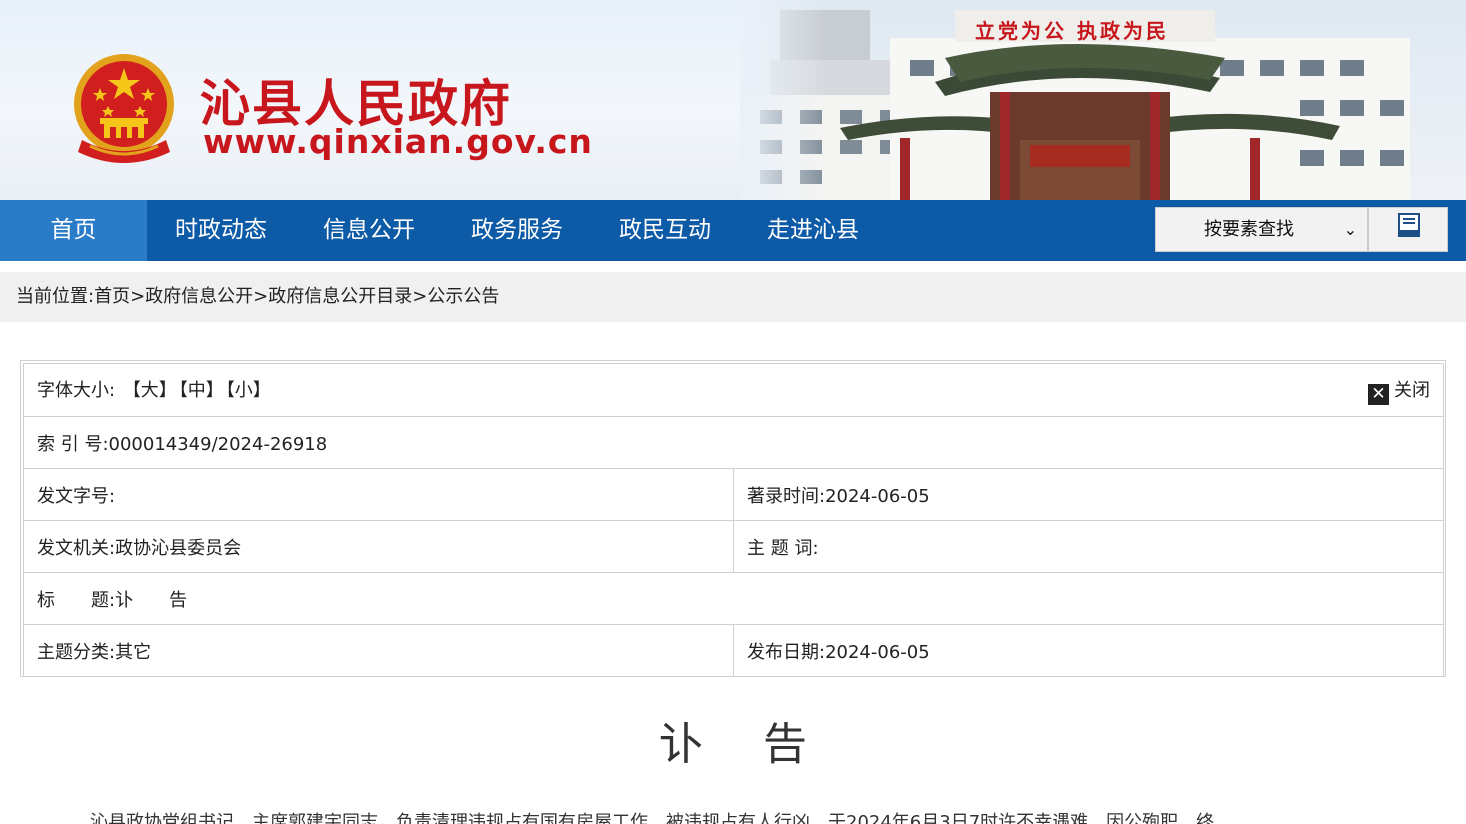 The image size is (1466, 824). Describe the element at coordinates (76, 390) in the screenshot. I see `font-size-label: 字体大小:` at that location.